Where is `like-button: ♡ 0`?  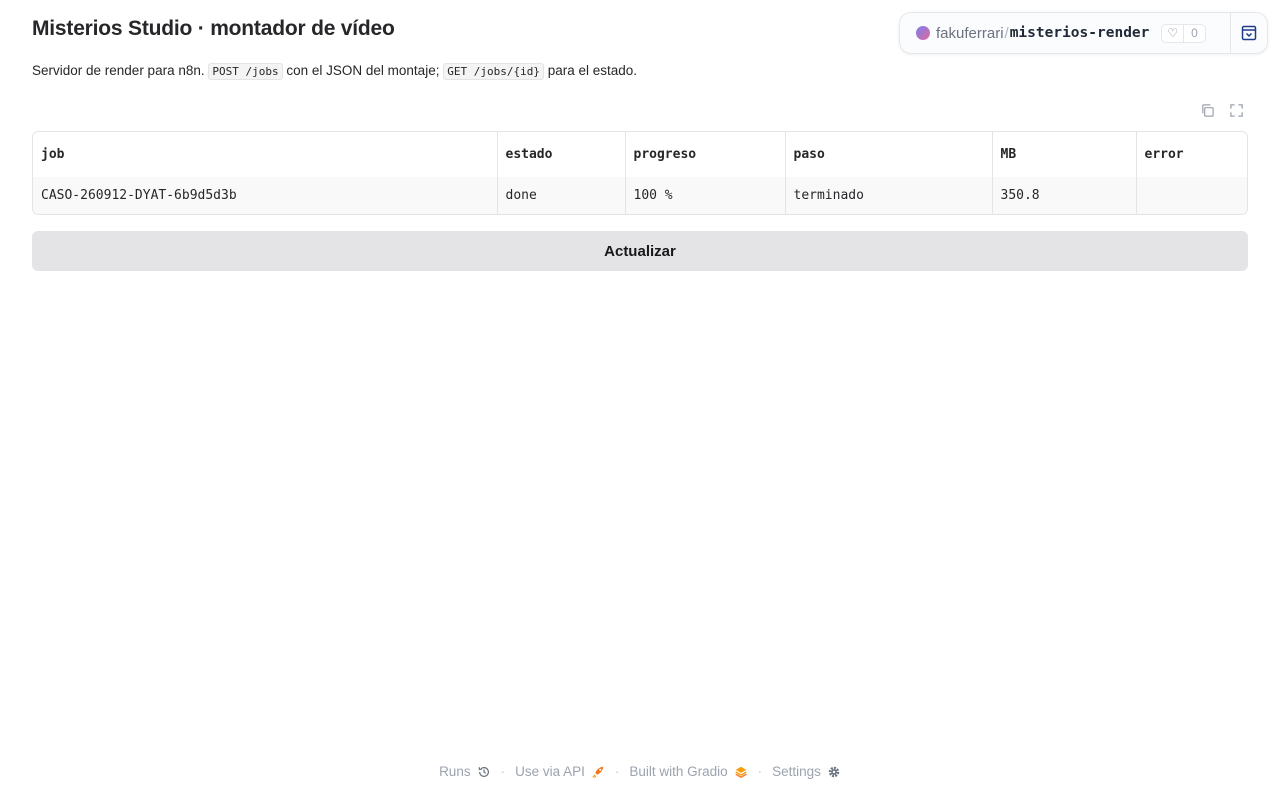 like-button: ♡ 0 is located at coordinates (1183, 33).